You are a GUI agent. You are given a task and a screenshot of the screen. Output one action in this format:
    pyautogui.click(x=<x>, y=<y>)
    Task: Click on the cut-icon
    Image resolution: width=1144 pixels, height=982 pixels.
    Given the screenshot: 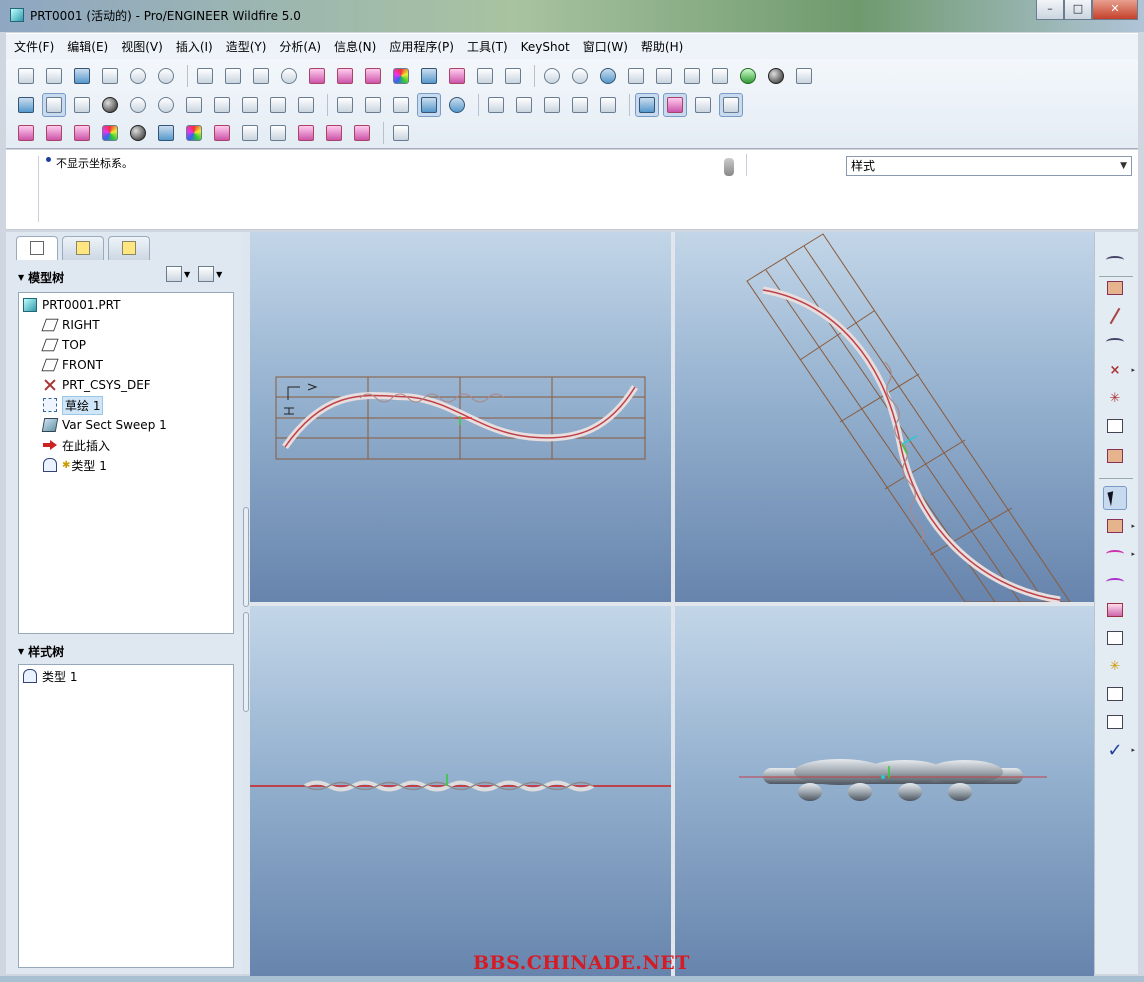 What is the action you would take?
    pyautogui.click(x=636, y=76)
    